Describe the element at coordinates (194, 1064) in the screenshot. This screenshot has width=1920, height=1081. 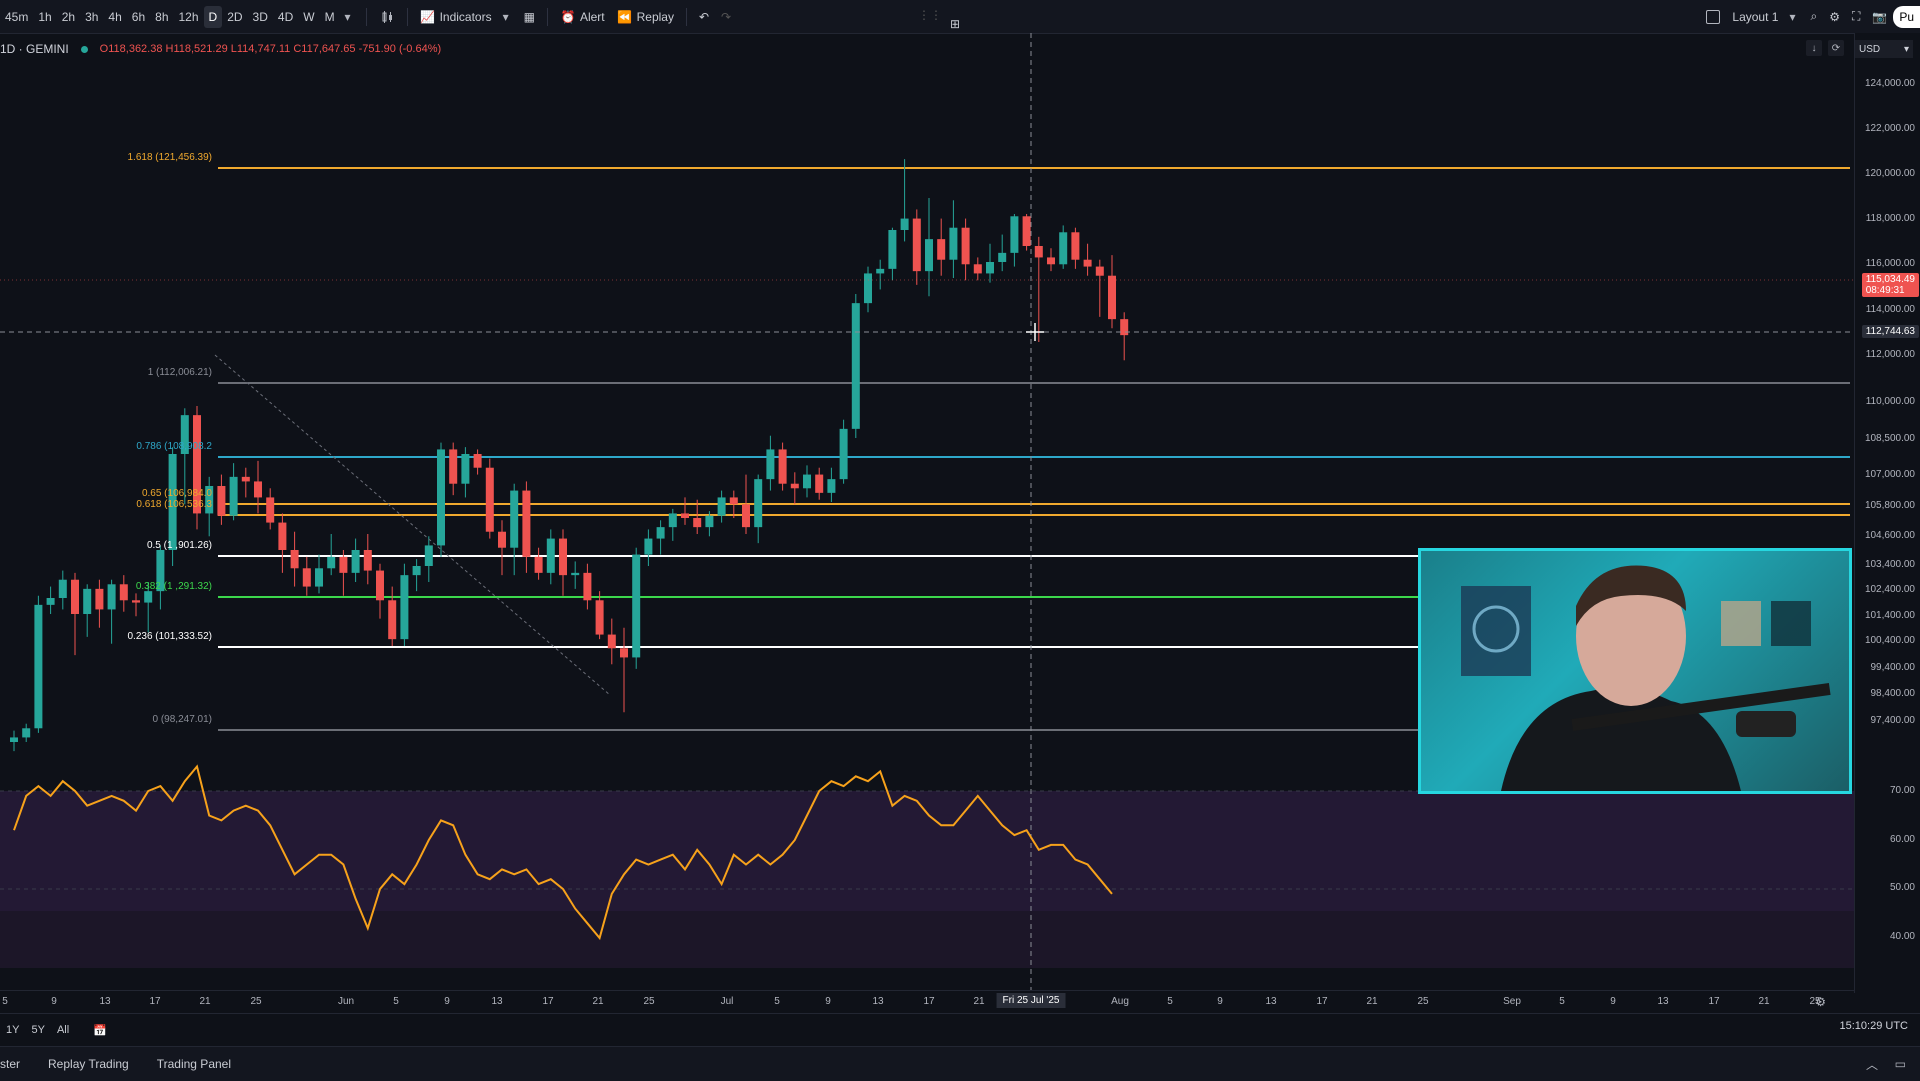
I see `bottom-tab: Trading Panel` at that location.